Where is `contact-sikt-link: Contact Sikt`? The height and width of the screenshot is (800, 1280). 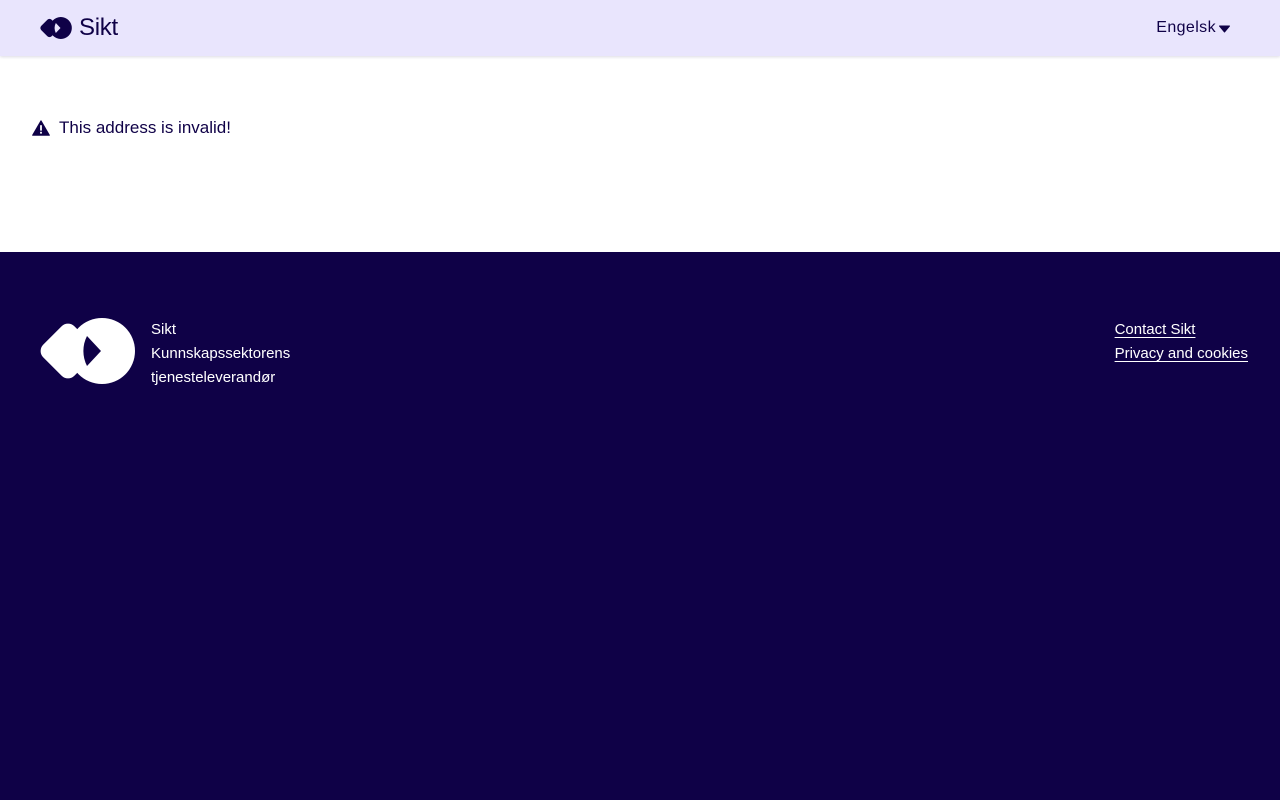
contact-sikt-link: Contact Sikt is located at coordinates (1155, 330).